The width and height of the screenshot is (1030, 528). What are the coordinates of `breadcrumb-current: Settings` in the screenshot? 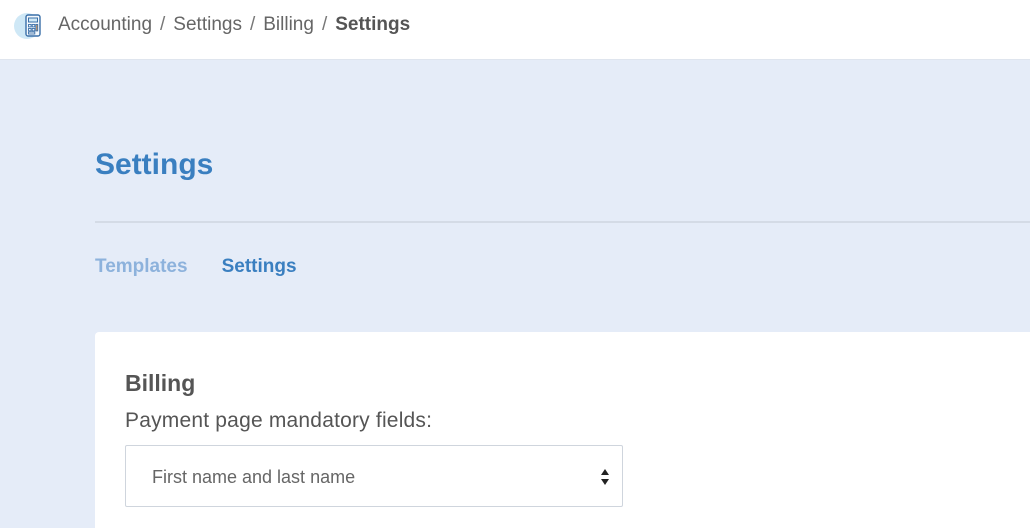 It's located at (373, 24).